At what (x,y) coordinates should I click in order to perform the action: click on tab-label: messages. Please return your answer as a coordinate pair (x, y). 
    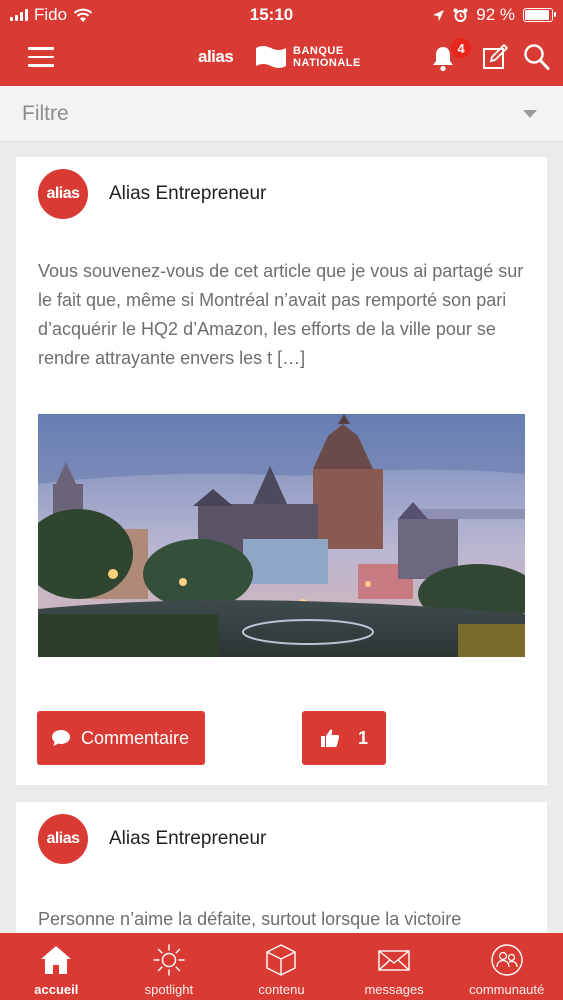
    Looking at the image, I should click on (394, 989).